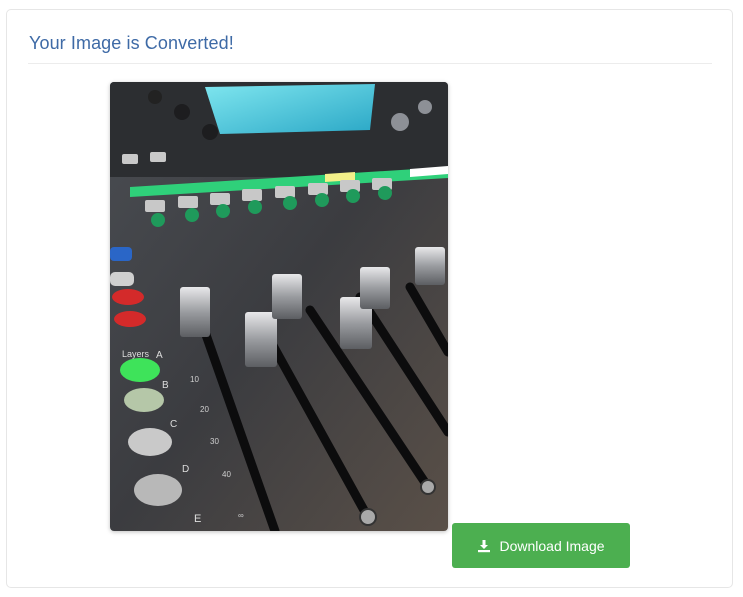 The width and height of the screenshot is (743, 597). Describe the element at coordinates (165, 385) in the screenshot. I see `label-b: B` at that location.